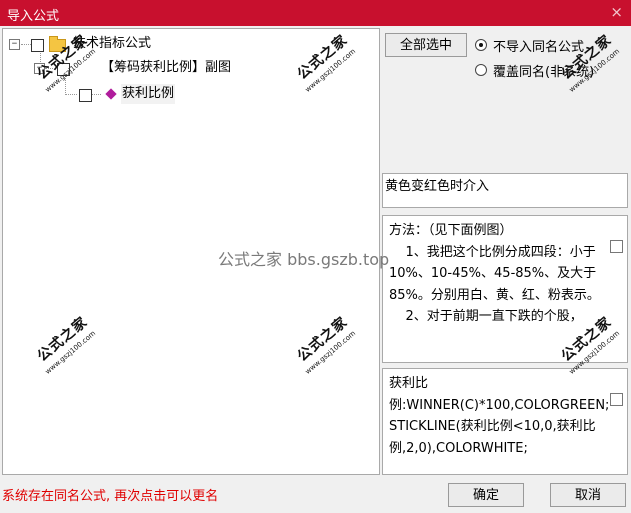 The width and height of the screenshot is (631, 513). Describe the element at coordinates (37, 45) in the screenshot. I see `tree-item-checkbox` at that location.